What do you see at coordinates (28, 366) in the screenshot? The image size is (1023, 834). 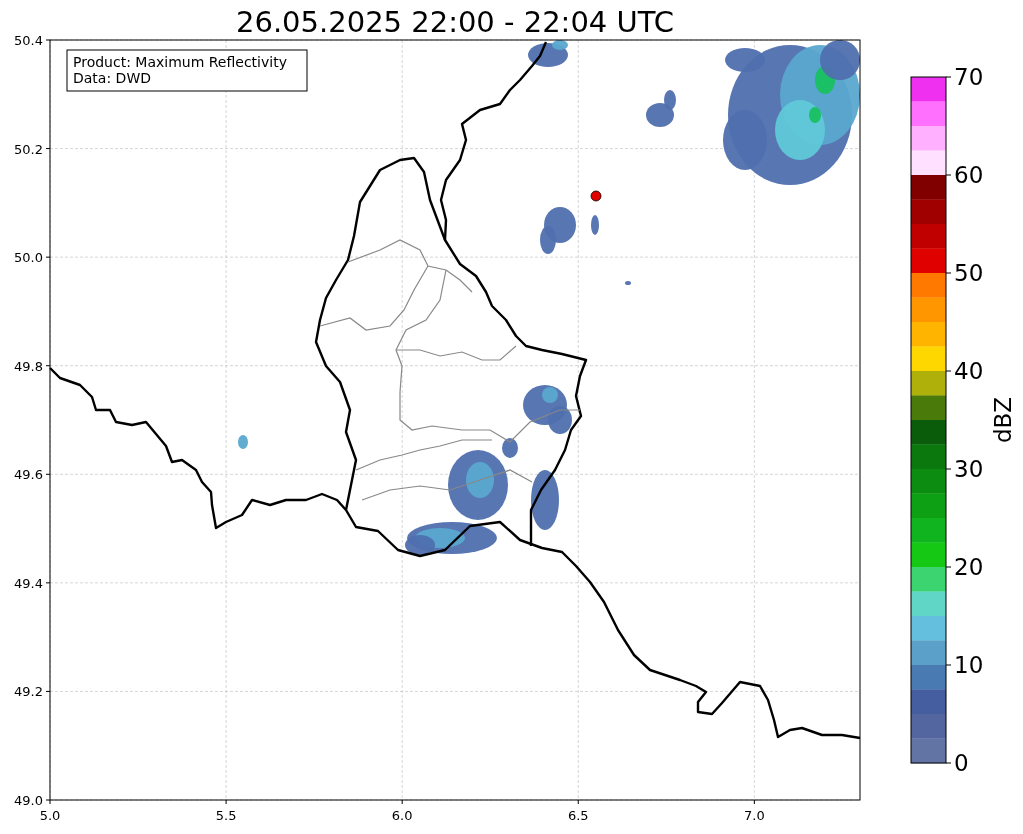 I see `axis-tick-label: 49.8` at bounding box center [28, 366].